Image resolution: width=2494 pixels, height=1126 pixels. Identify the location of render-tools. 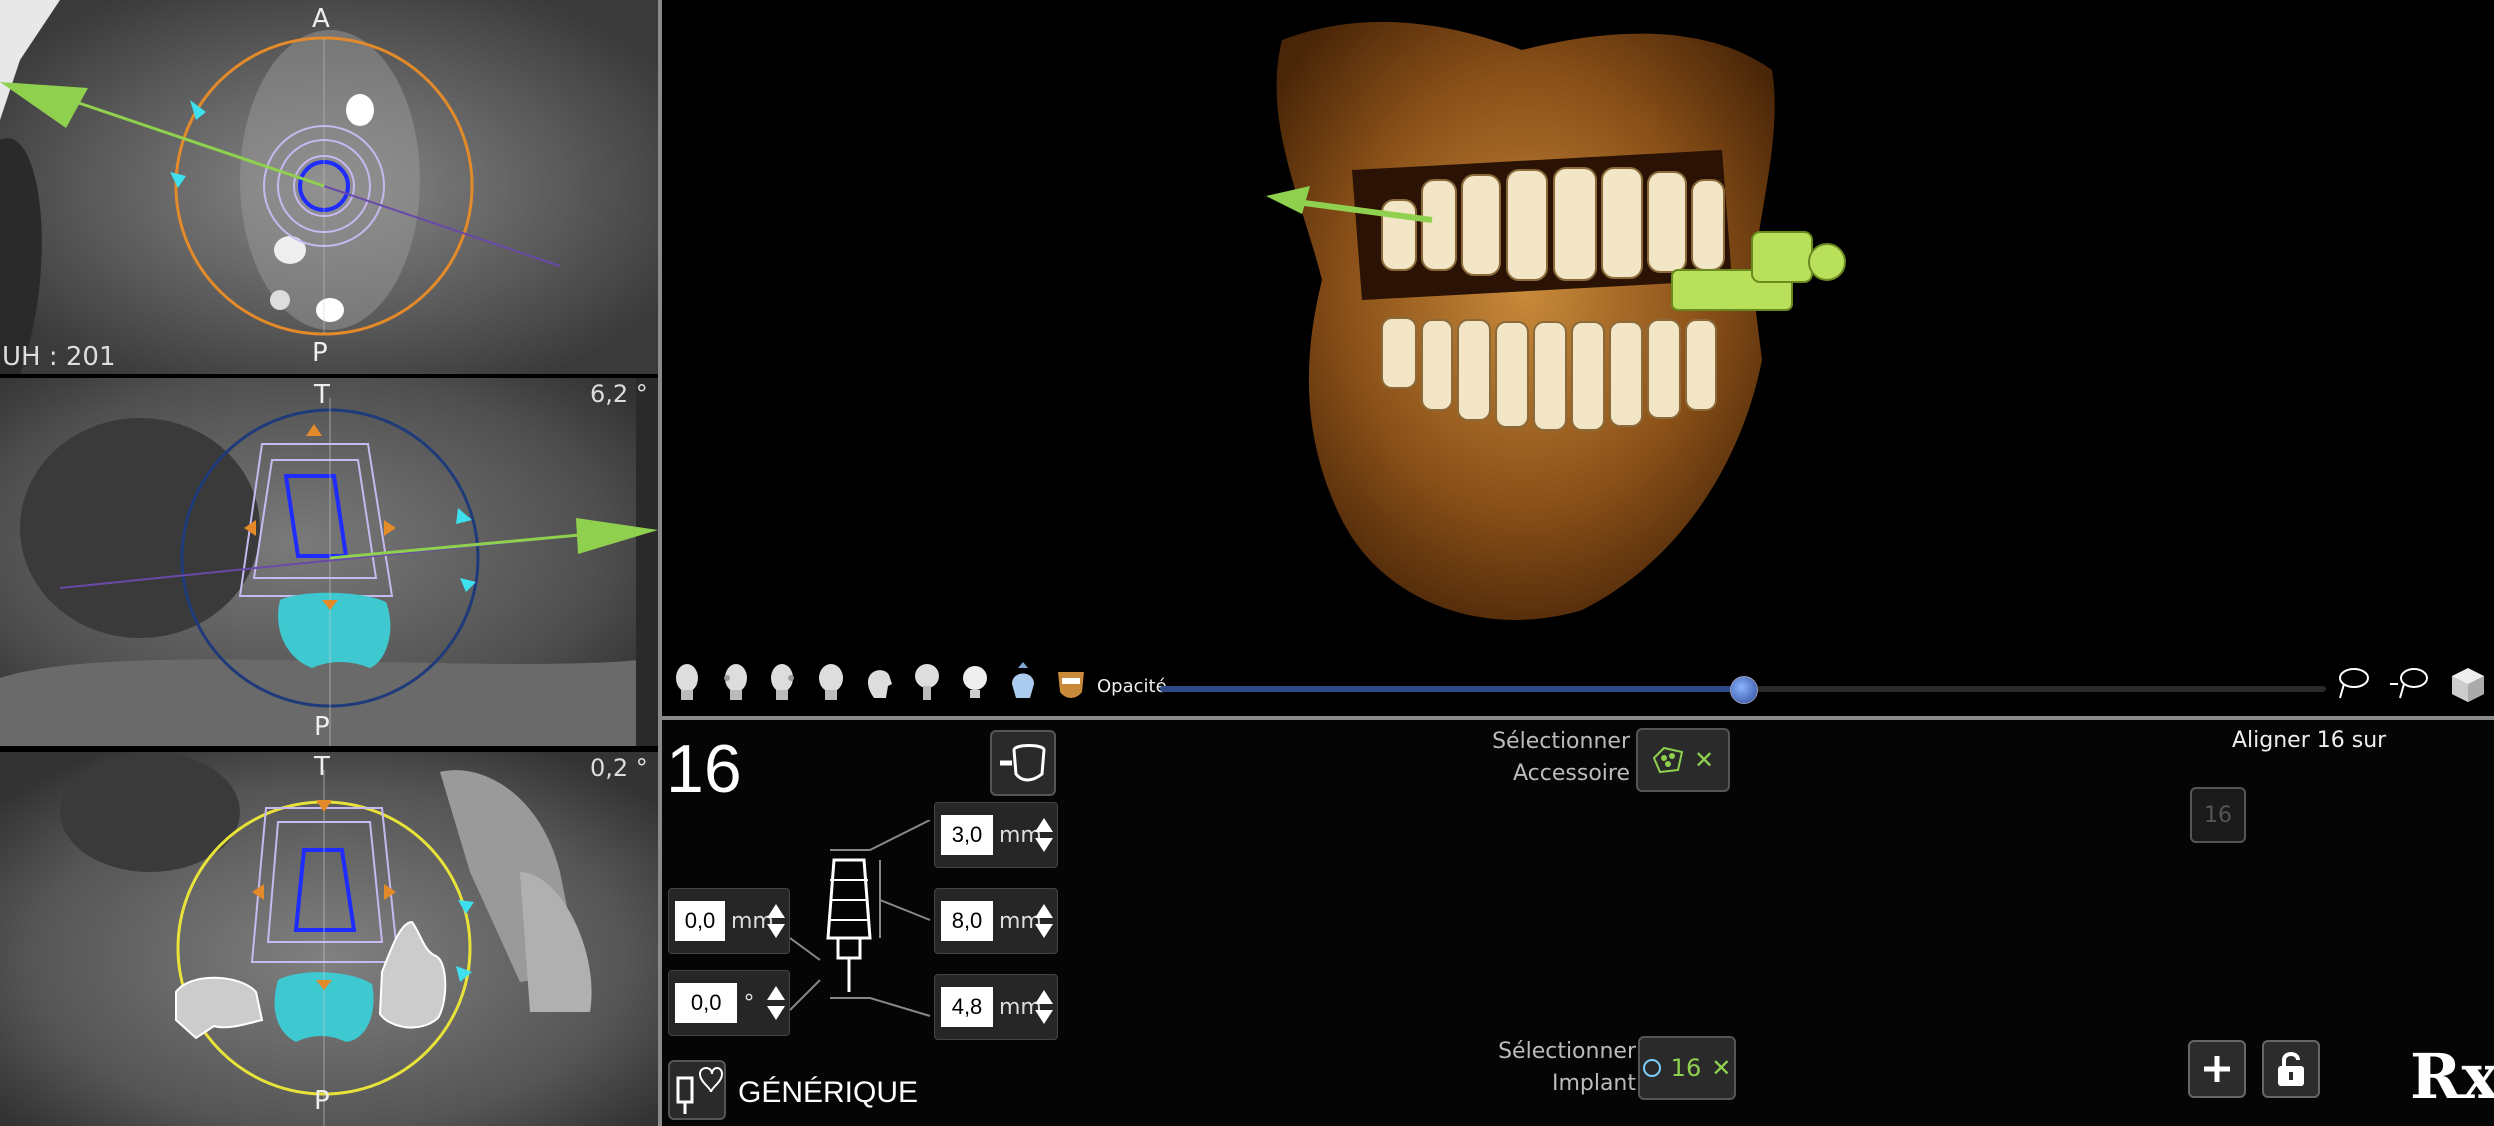
(2410, 684).